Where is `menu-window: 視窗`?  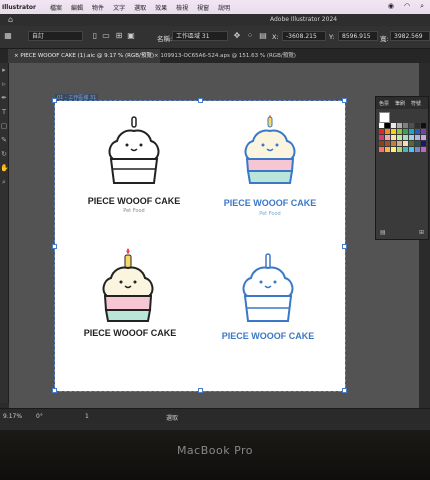 menu-window: 視窗 is located at coordinates (203, 7).